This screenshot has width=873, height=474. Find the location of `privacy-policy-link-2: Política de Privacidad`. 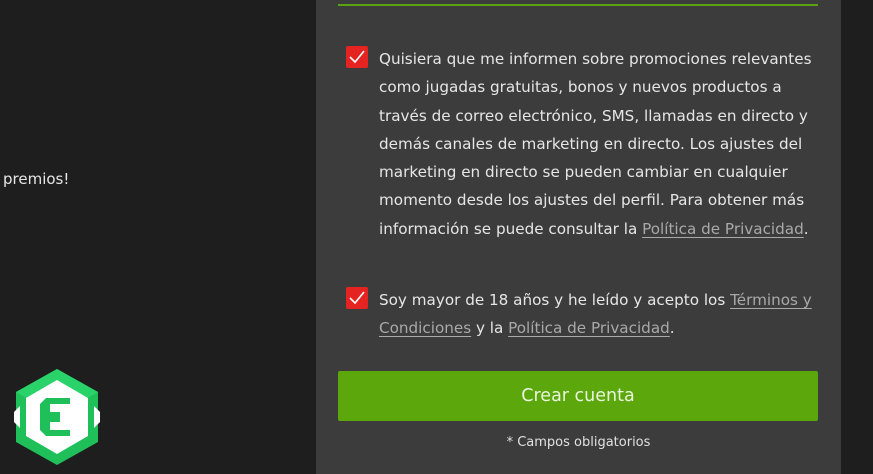

privacy-policy-link-2: Política de Privacidad is located at coordinates (589, 328).